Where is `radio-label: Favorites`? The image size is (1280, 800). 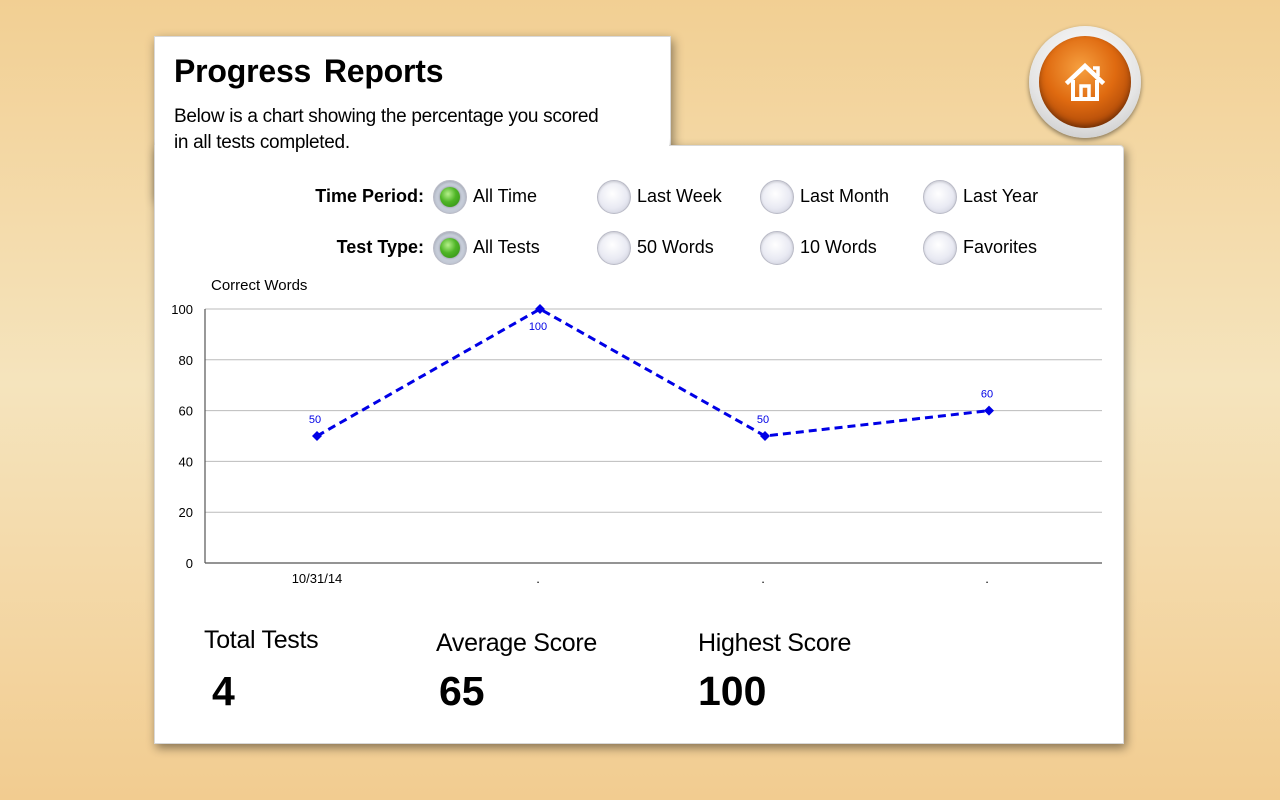
radio-label: Favorites is located at coordinates (1000, 247).